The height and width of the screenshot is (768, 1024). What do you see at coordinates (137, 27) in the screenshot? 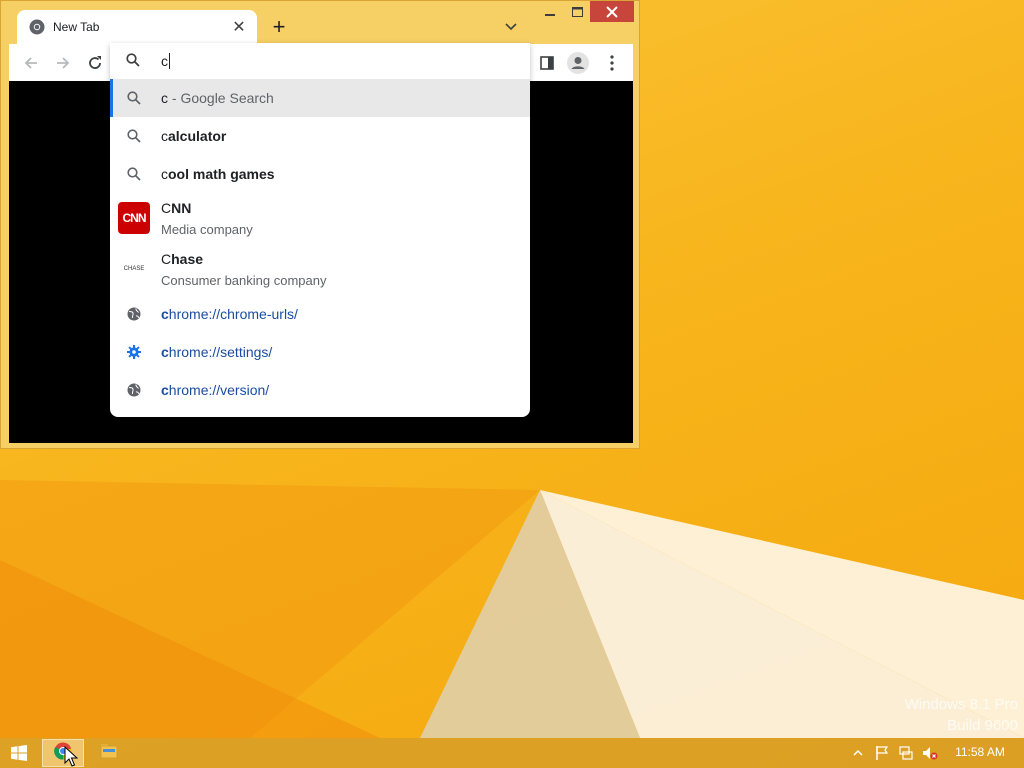
I see `tab-new-tab: New Tab ✕` at bounding box center [137, 27].